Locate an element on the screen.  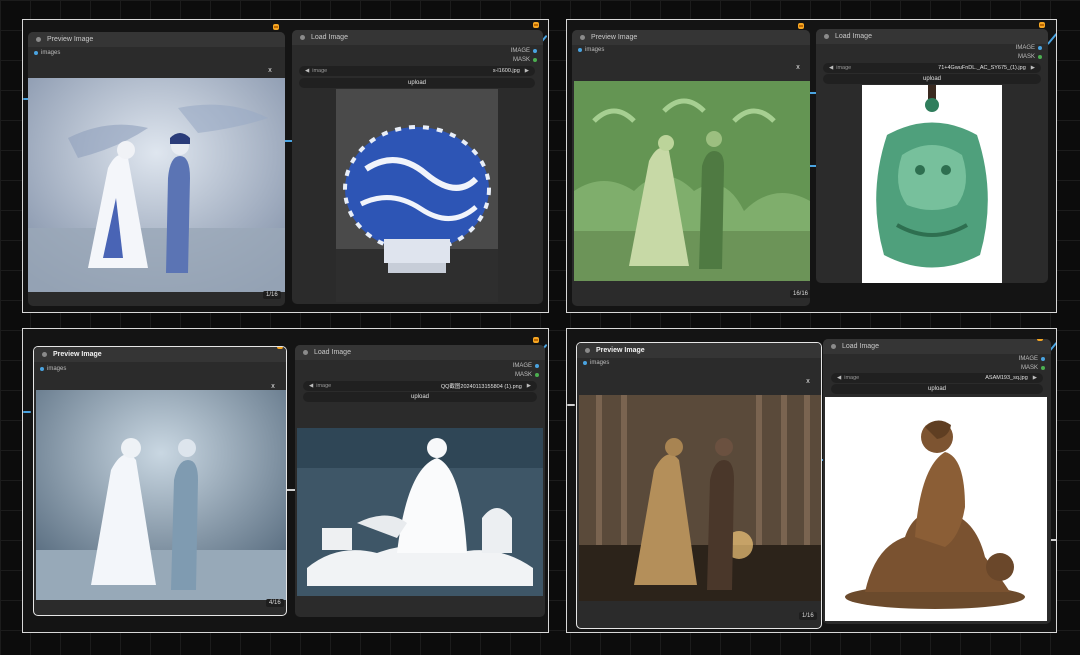
preview-image-node: Preview Image images x 4/16 is located at coordinates (160, 481).